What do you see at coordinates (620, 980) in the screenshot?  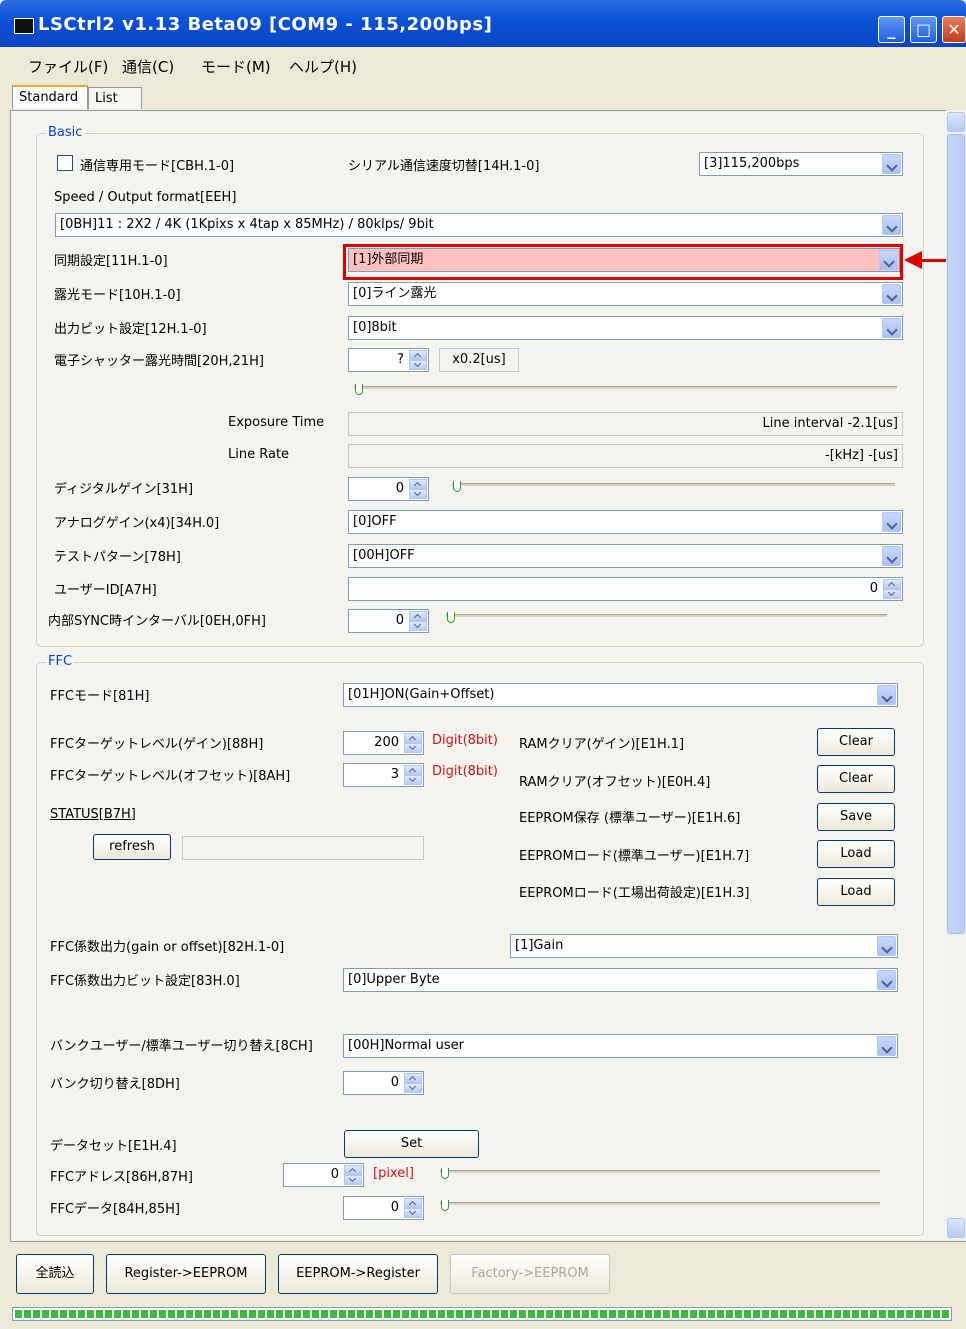 I see `coef-bit-select: [0]Upper Byte` at bounding box center [620, 980].